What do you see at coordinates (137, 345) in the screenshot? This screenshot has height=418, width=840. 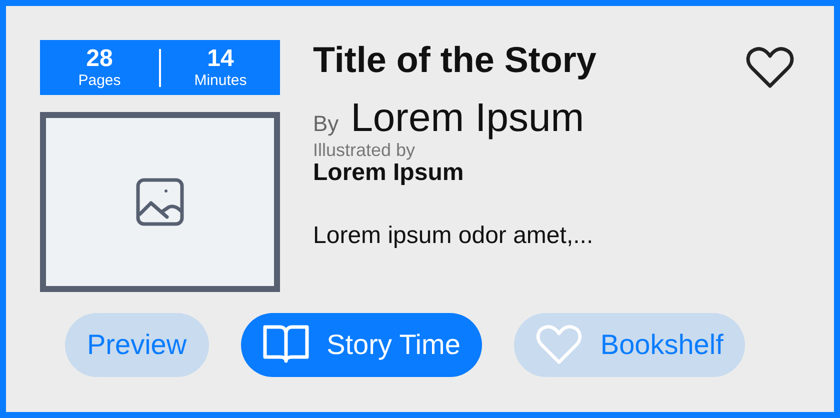 I see `preview-button: Preview` at bounding box center [137, 345].